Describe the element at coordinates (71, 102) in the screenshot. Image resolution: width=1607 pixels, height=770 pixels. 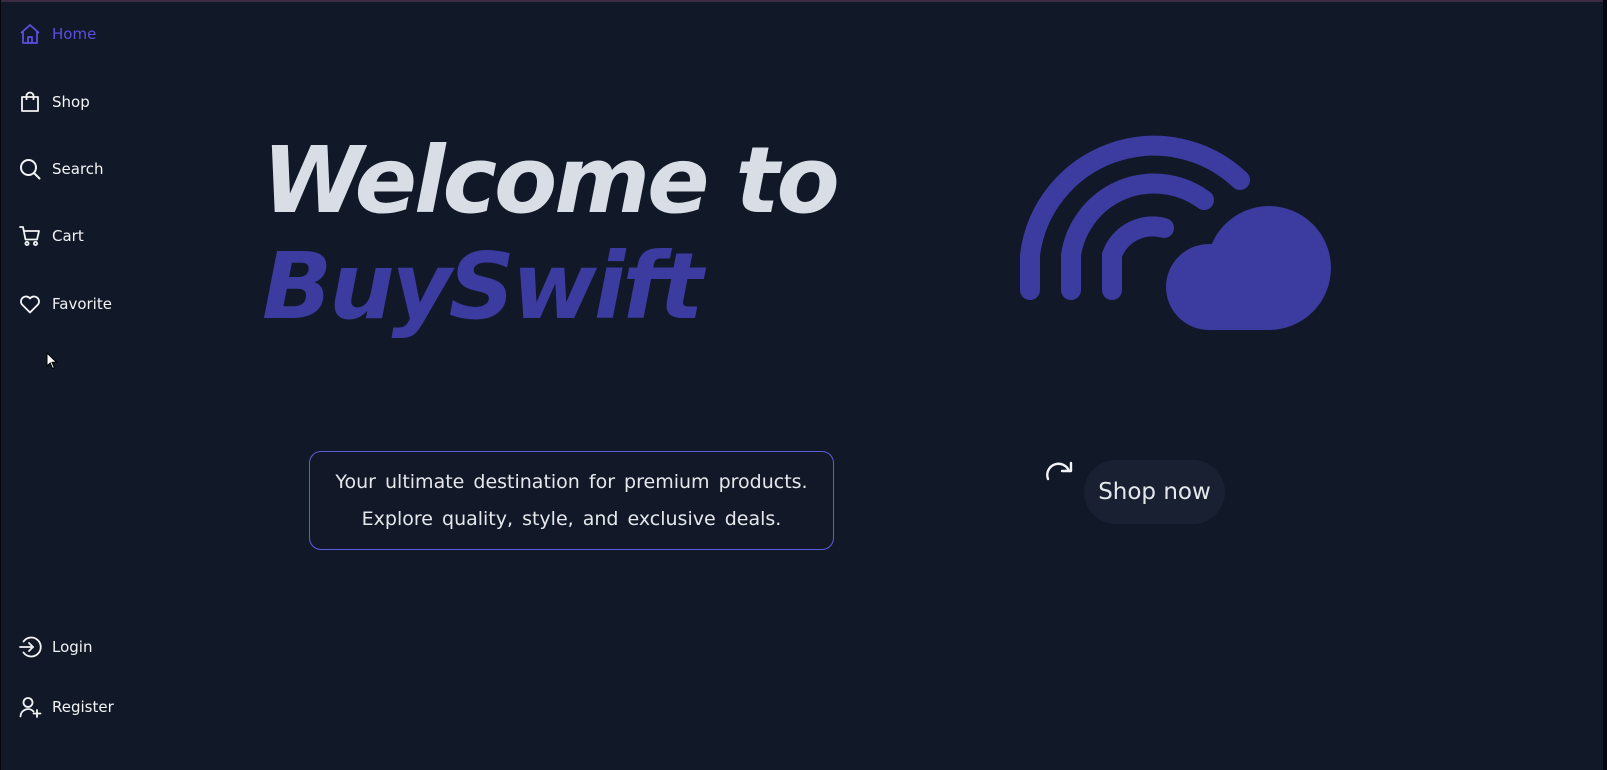
I see `sidebar-item-label: Shop` at that location.